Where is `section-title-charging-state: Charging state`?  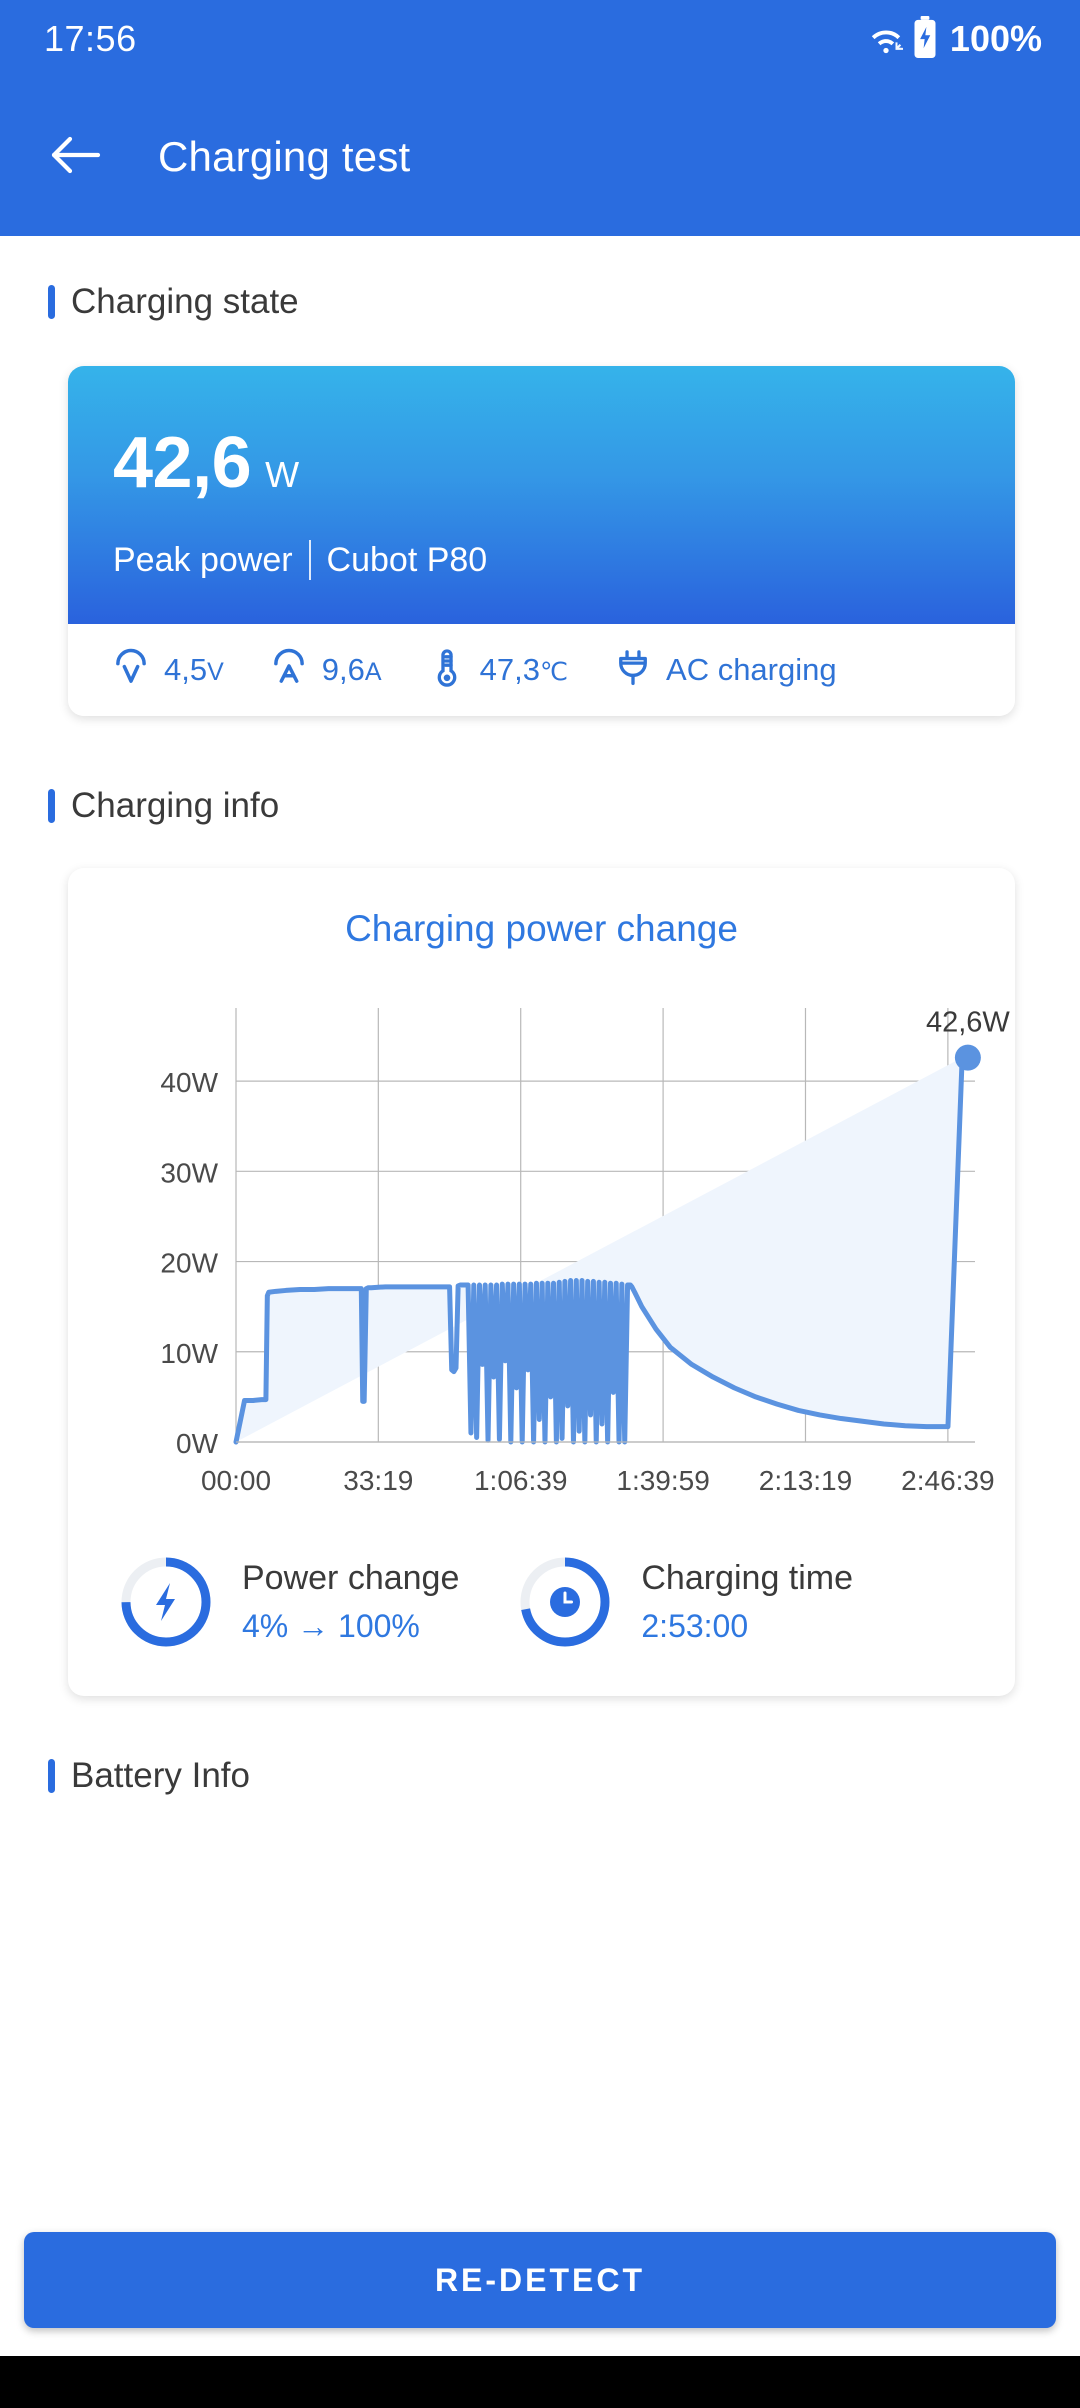 section-title-charging-state: Charging state is located at coordinates (185, 301).